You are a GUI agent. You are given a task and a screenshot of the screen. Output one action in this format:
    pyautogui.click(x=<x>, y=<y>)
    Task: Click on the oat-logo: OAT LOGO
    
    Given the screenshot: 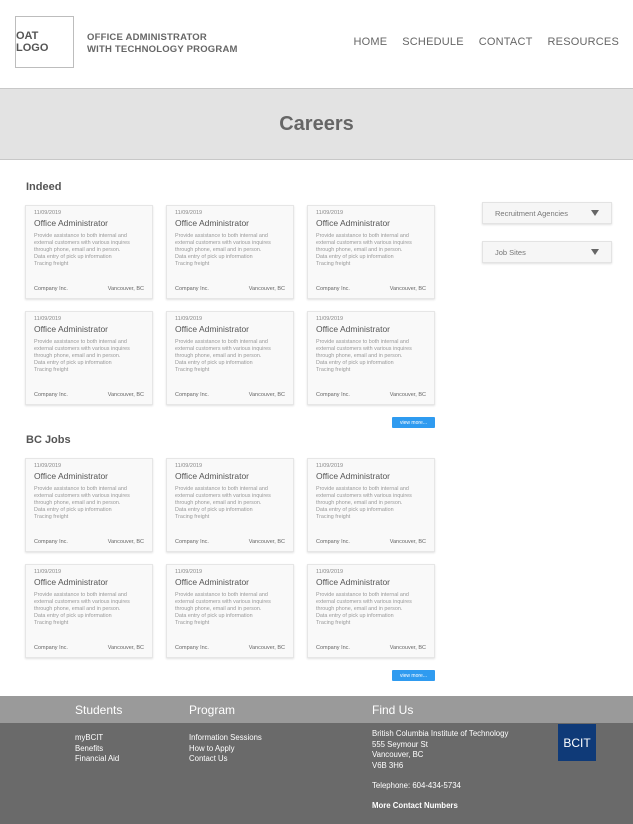 What is the action you would take?
    pyautogui.click(x=44, y=42)
    